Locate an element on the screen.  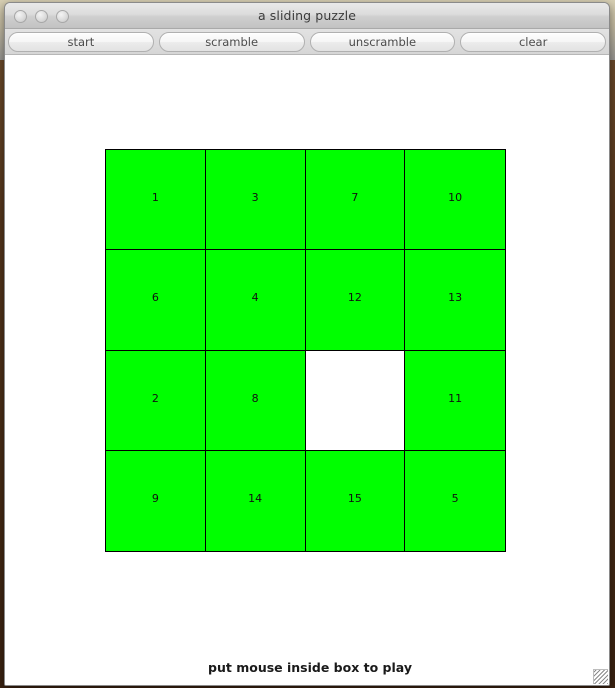
puzzle-tile-label: 8 is located at coordinates (255, 398).